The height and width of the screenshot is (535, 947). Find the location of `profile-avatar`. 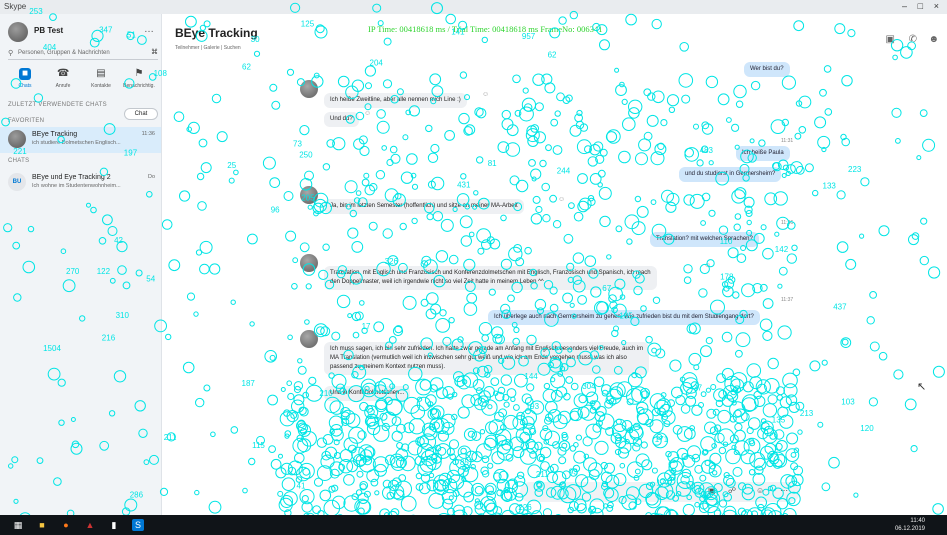

profile-avatar is located at coordinates (18, 32).